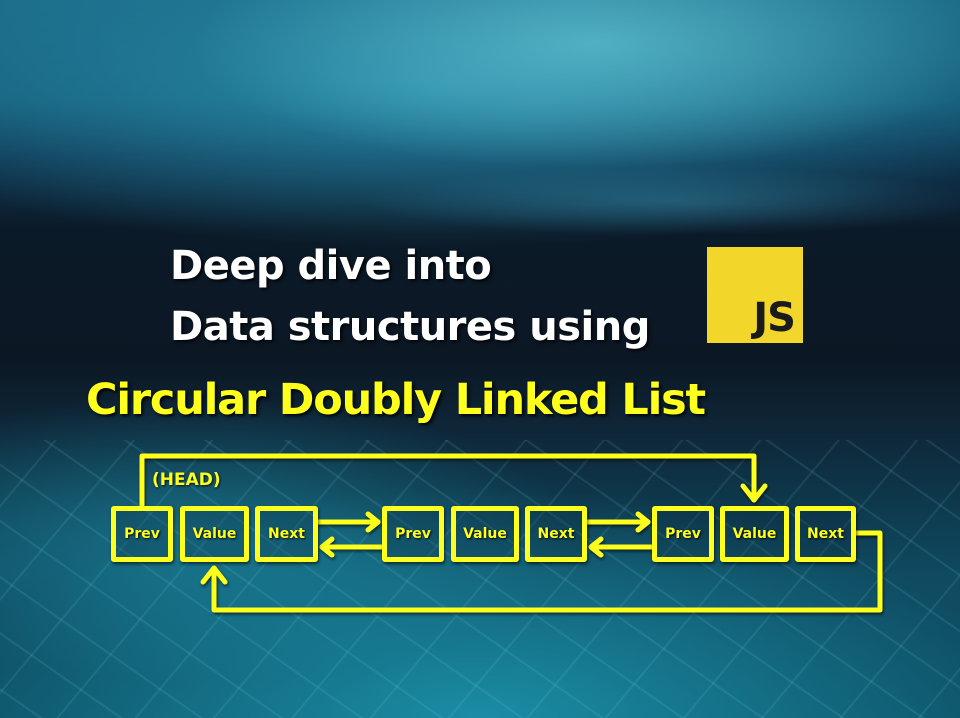 The image size is (960, 718). What do you see at coordinates (485, 534) in the screenshot?
I see `node-2-value-field: Value` at bounding box center [485, 534].